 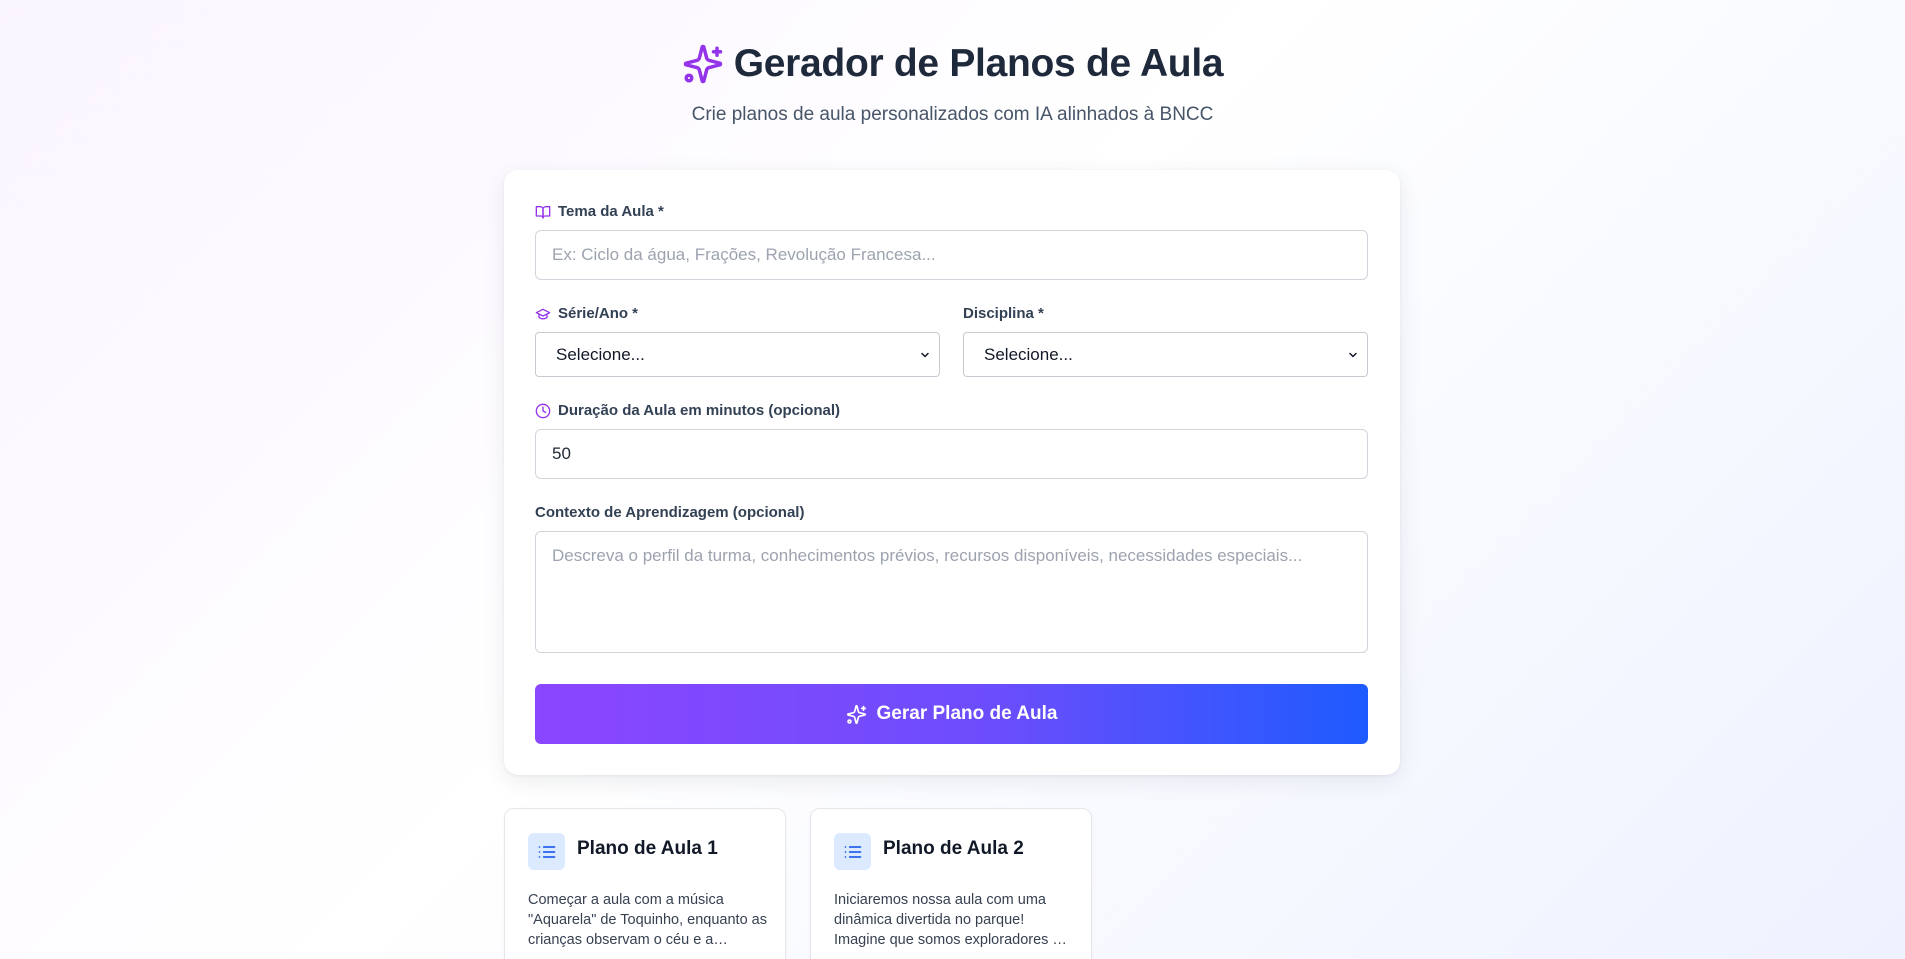 What do you see at coordinates (561, 453) in the screenshot?
I see `duracao-value: 50` at bounding box center [561, 453].